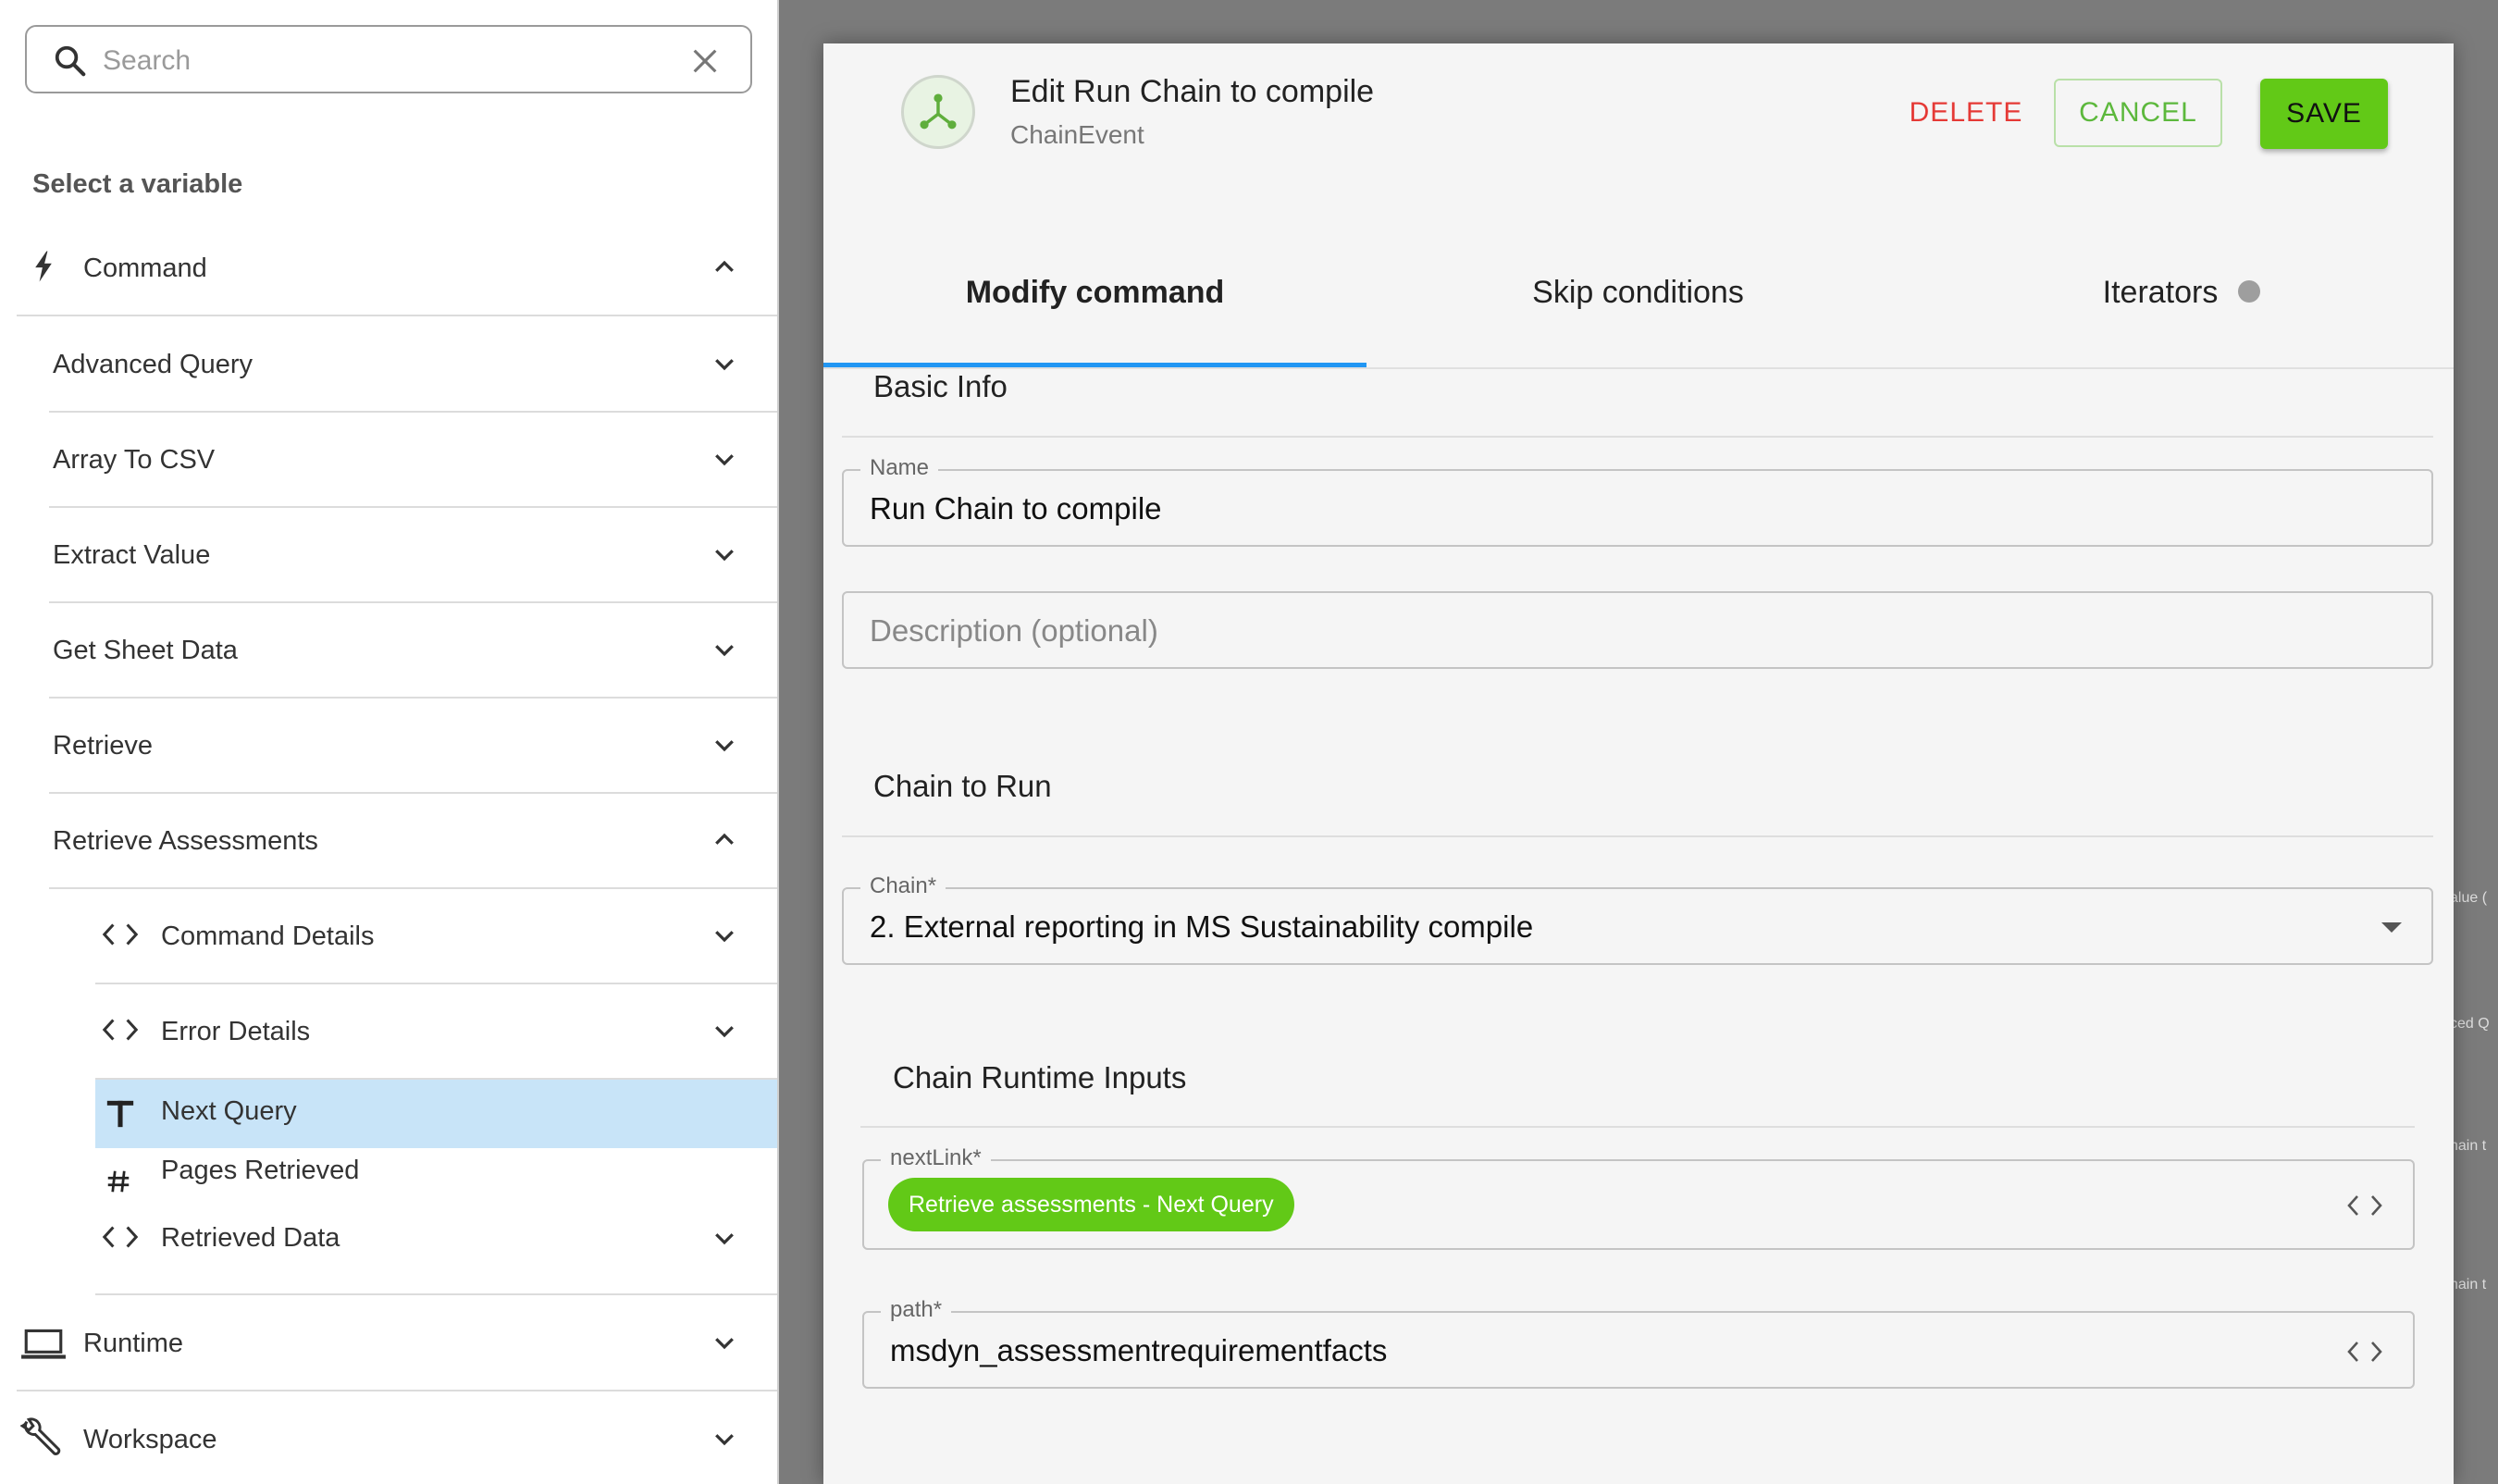 The width and height of the screenshot is (2498, 1484). I want to click on search-box: Search, so click(389, 59).